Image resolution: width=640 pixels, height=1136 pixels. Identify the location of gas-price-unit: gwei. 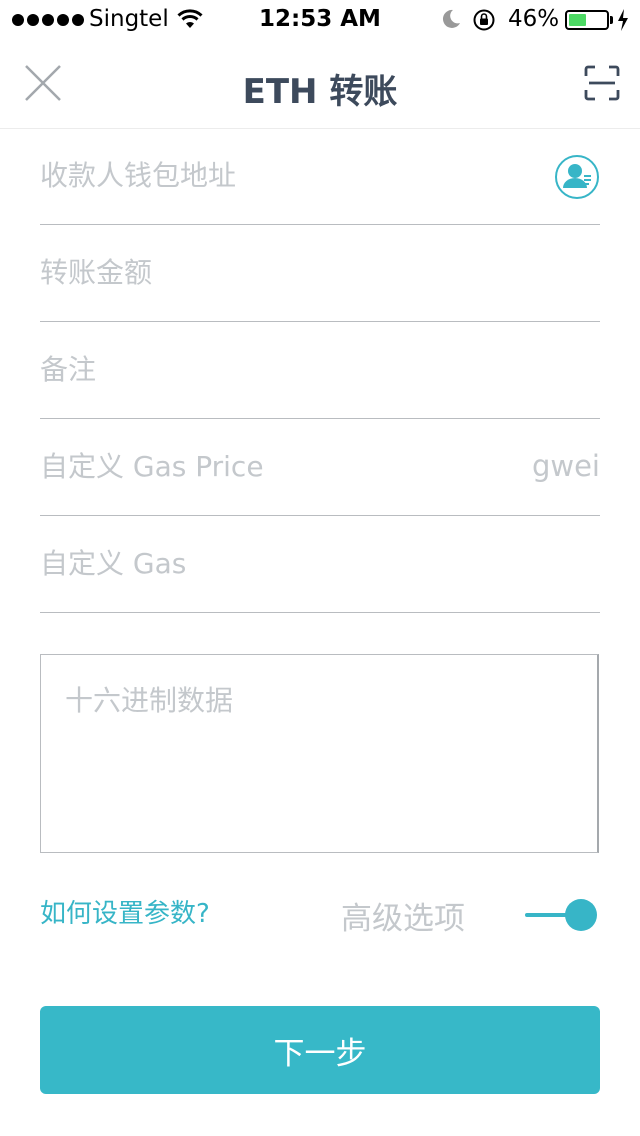
(565, 466).